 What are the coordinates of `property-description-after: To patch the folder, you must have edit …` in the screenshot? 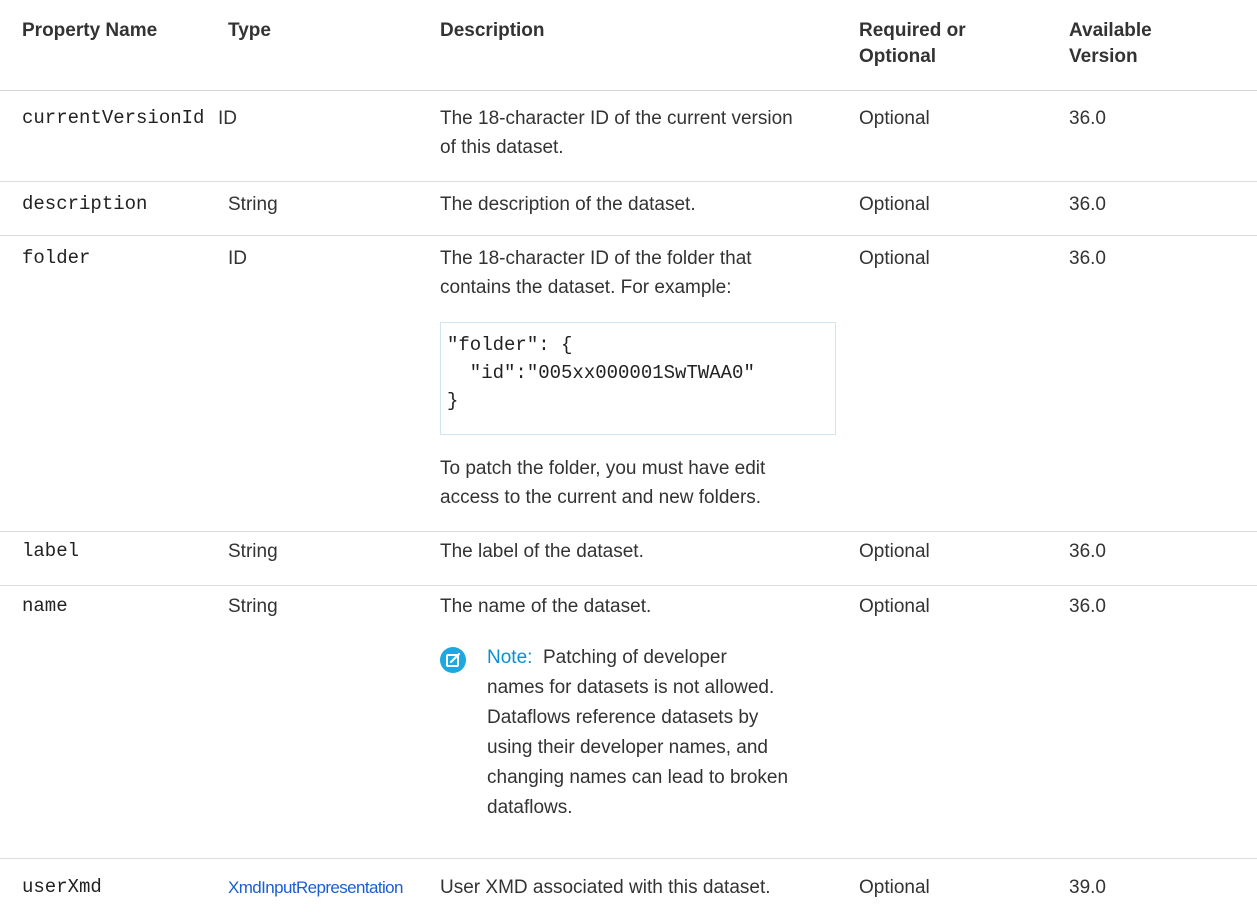 It's located at (645, 483).